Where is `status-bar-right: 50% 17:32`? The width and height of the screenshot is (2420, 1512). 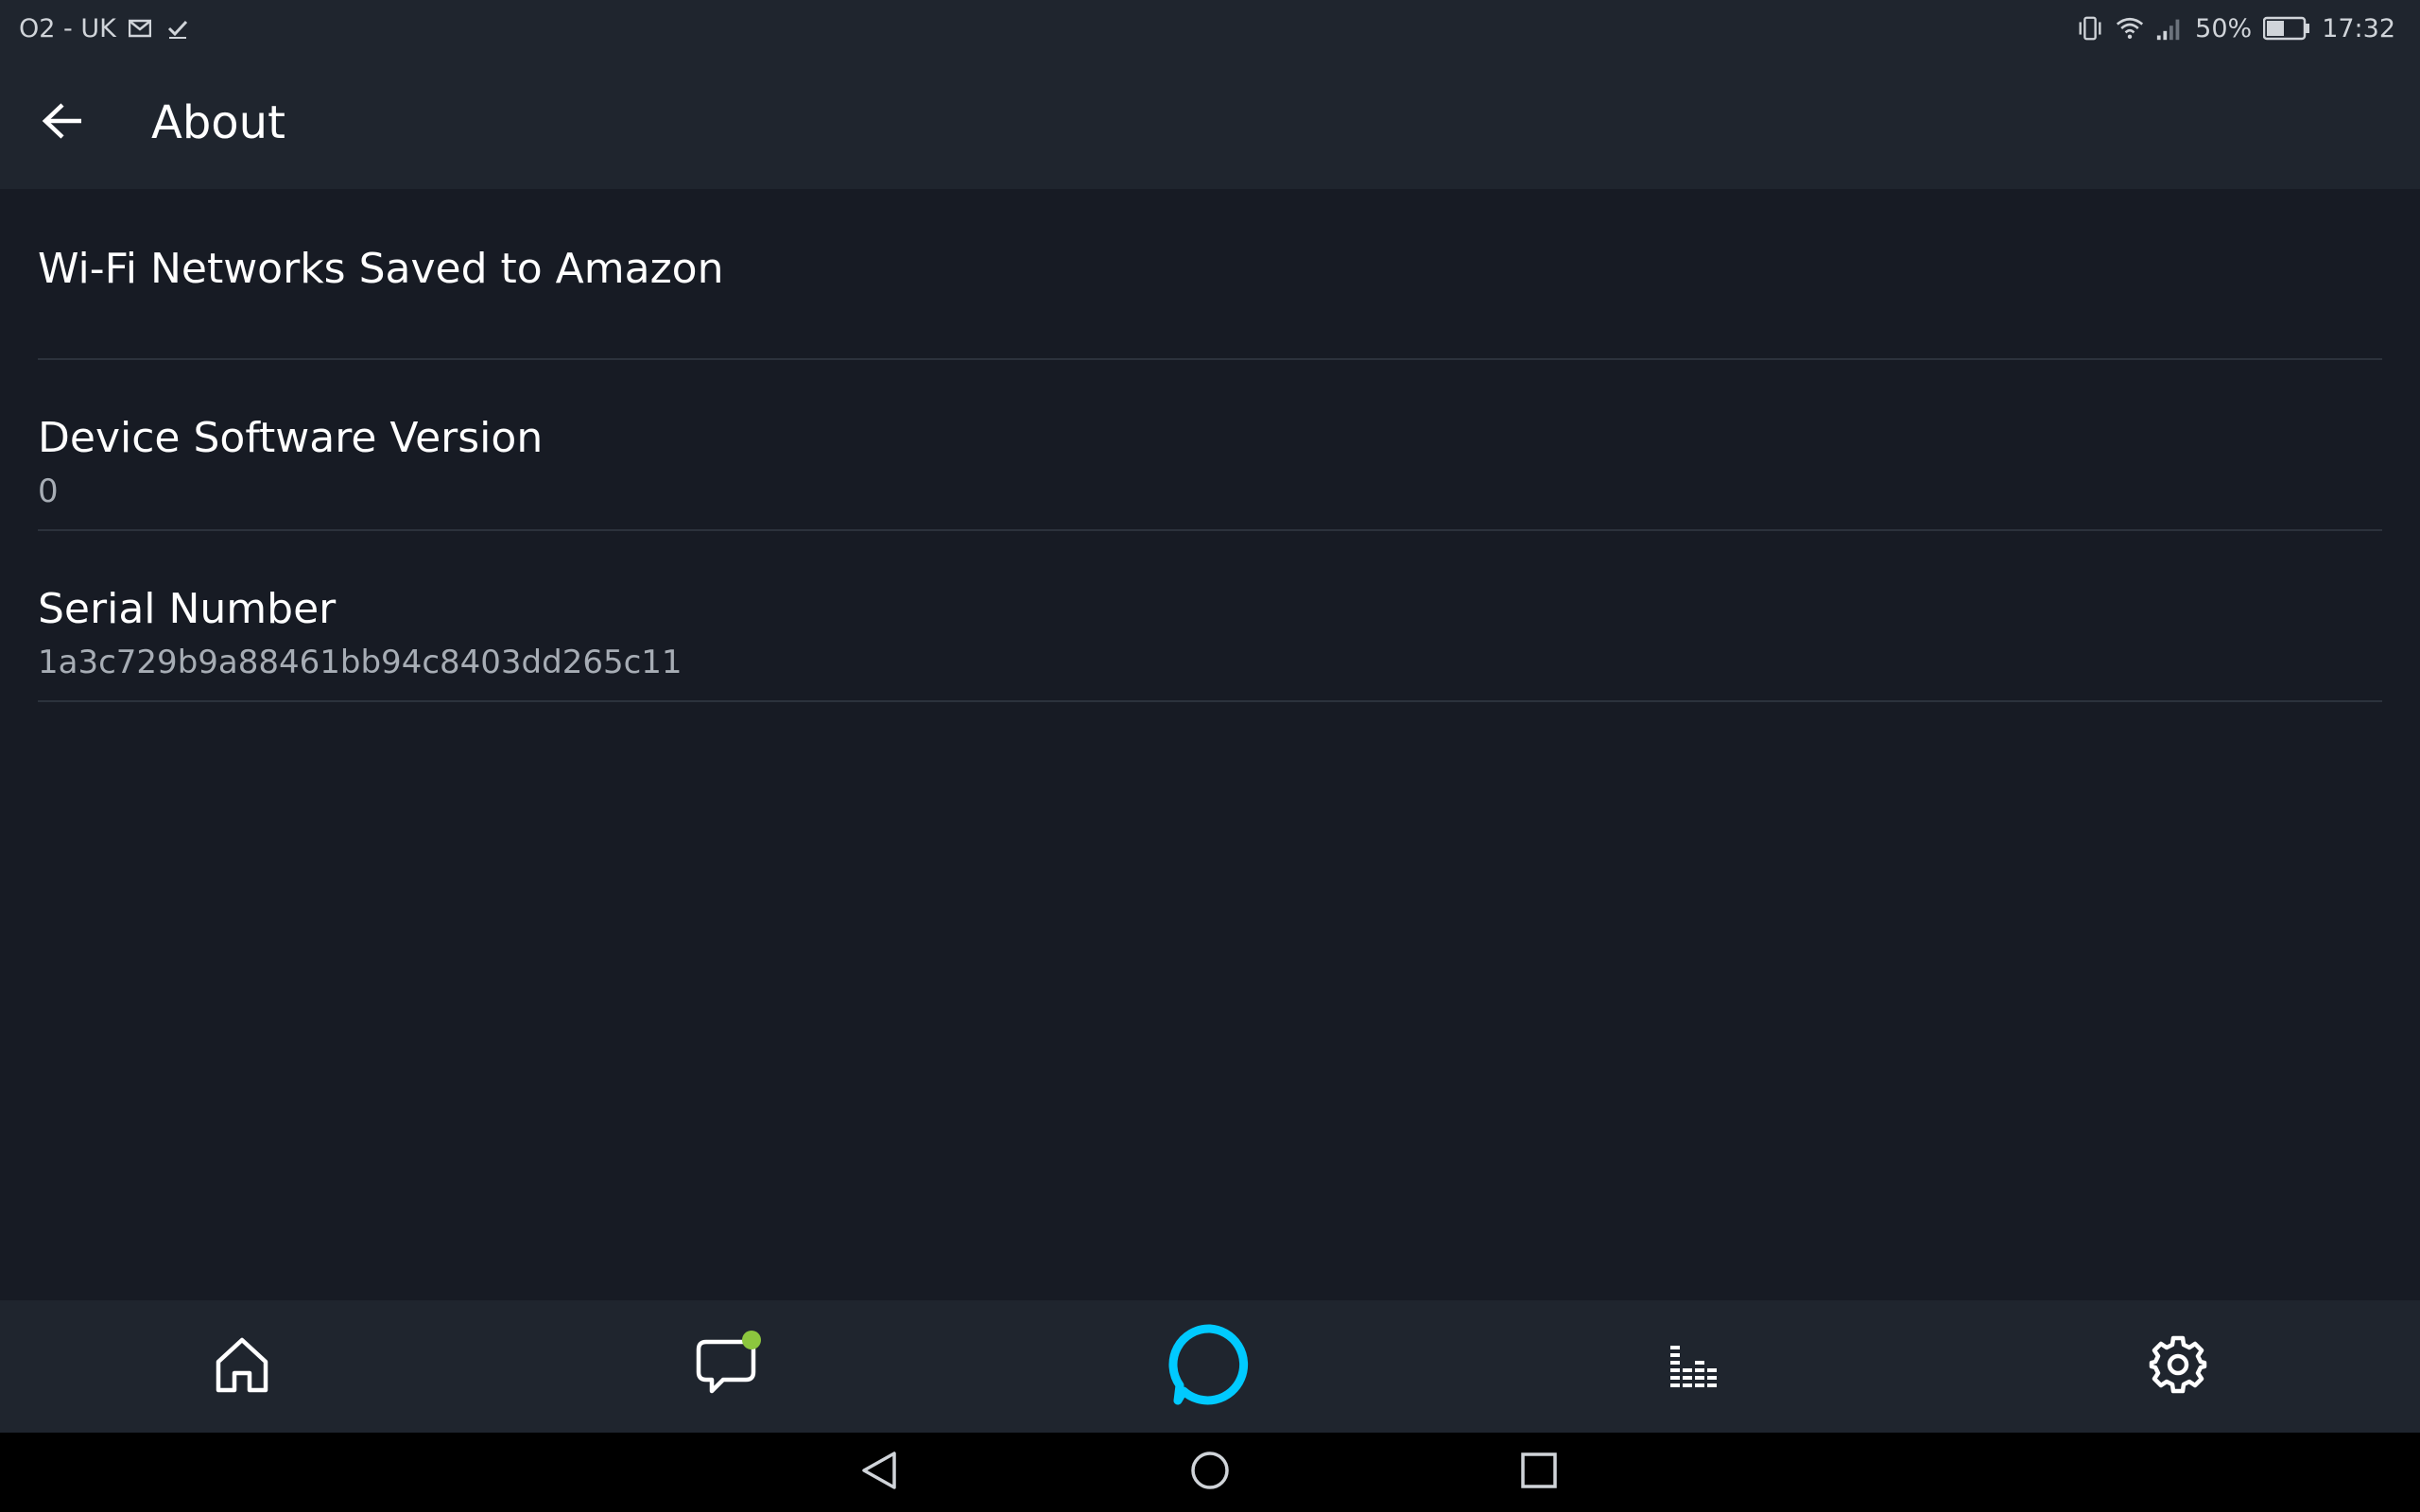
status-bar-right: 50% 17:32 is located at coordinates (2235, 28).